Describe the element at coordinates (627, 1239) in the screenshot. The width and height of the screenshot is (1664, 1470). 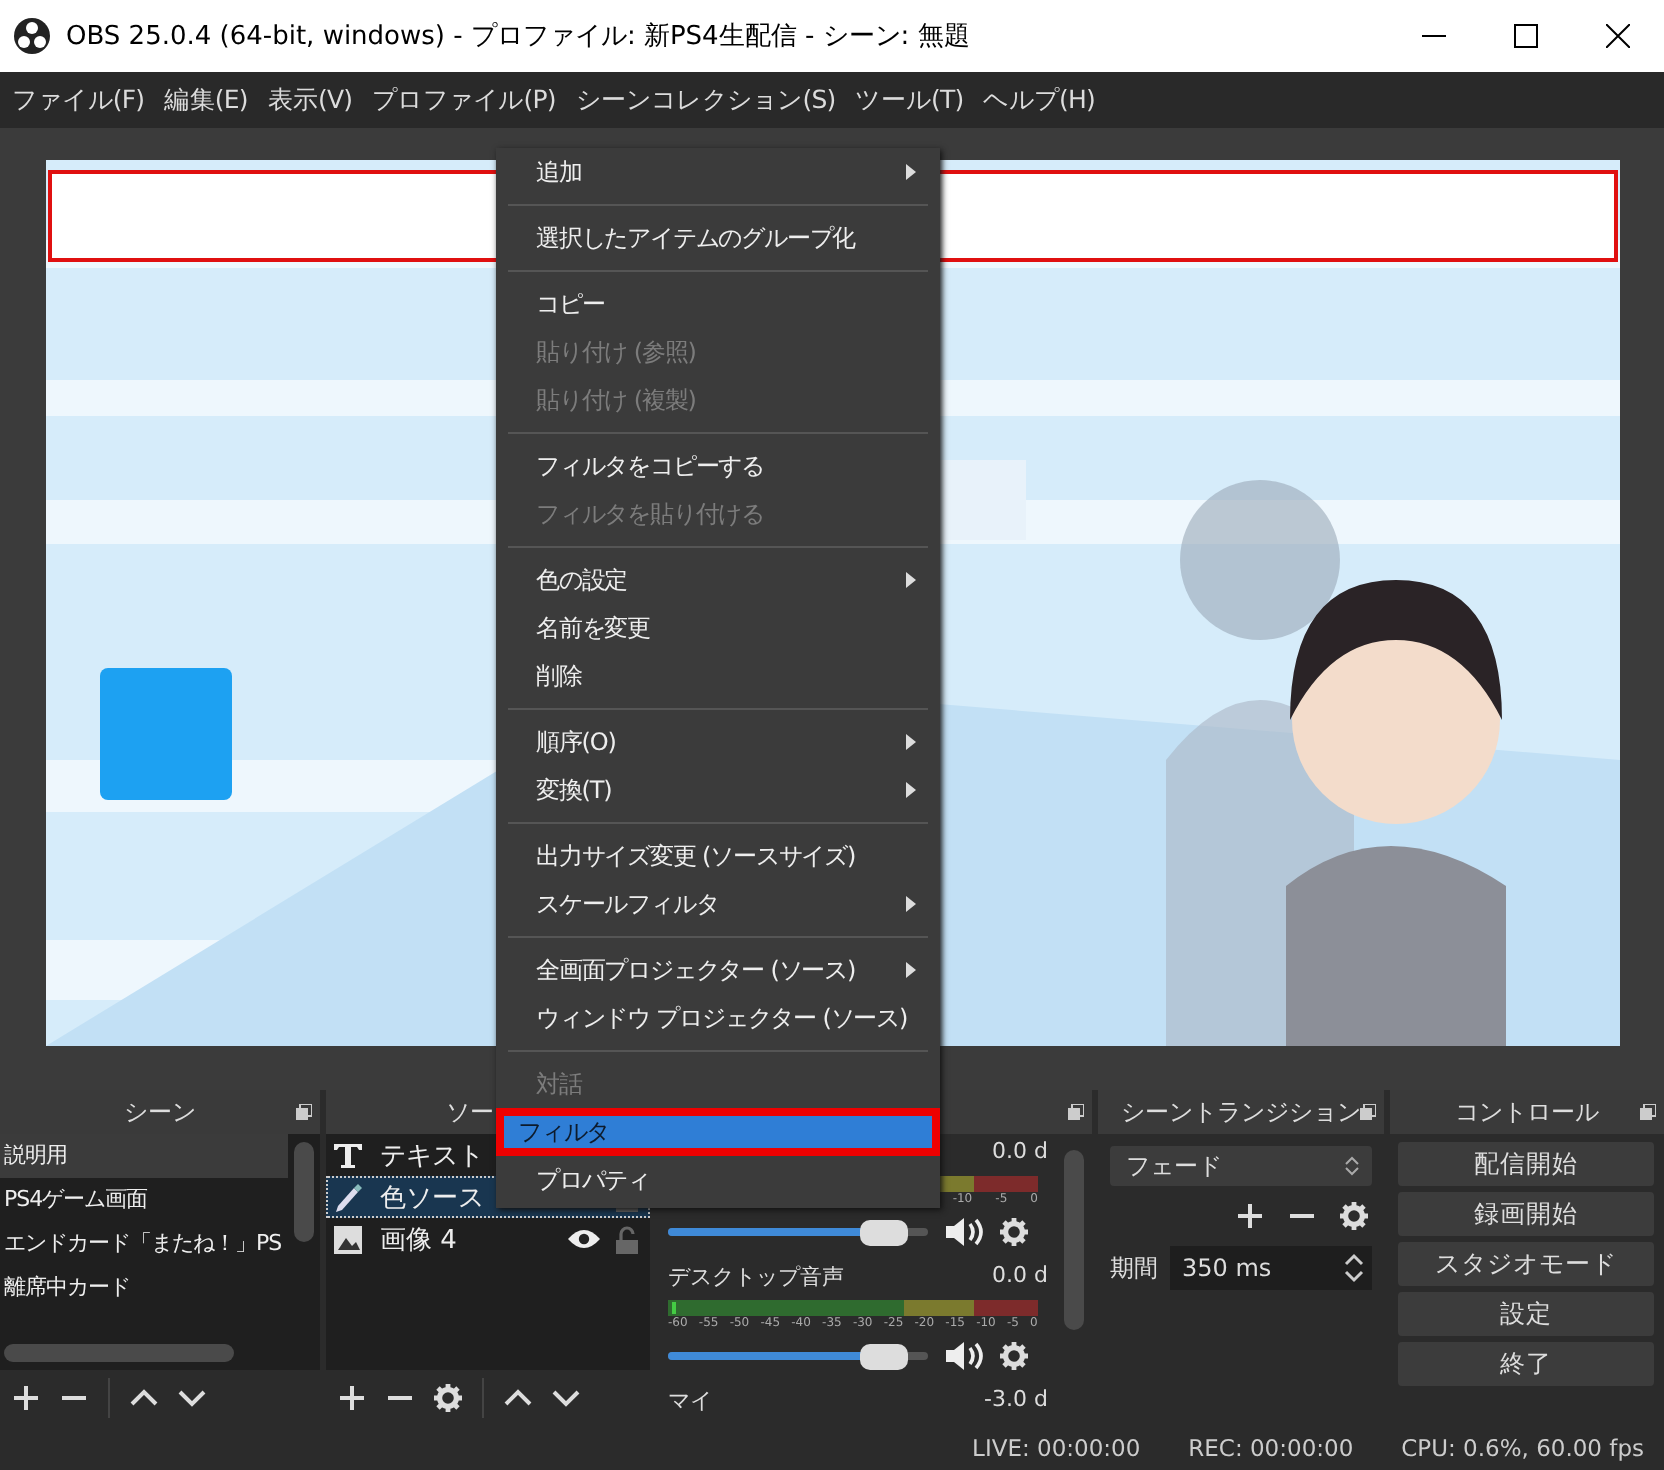
I see `unlock-icon` at that location.